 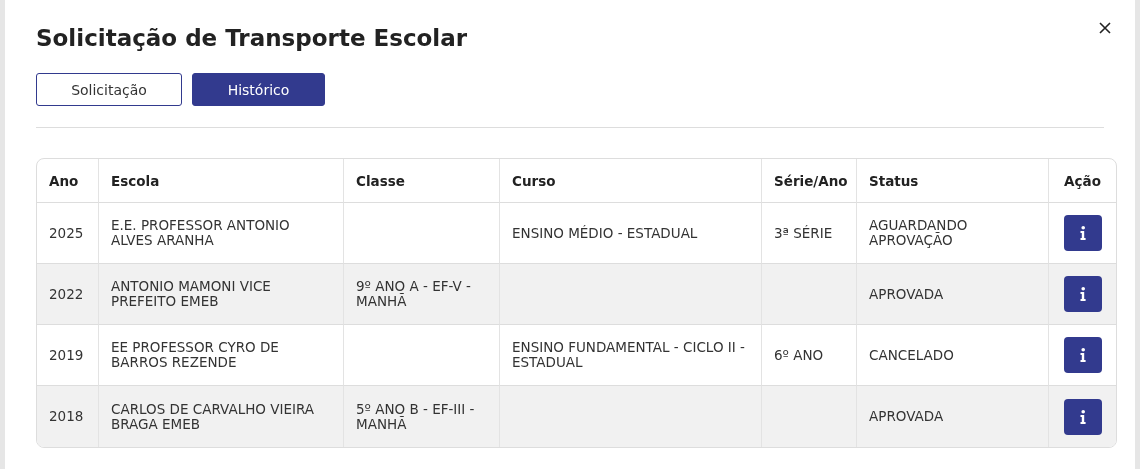 I want to click on status-cell: AGUARDANDO APROVAÇÃO, so click(x=918, y=232).